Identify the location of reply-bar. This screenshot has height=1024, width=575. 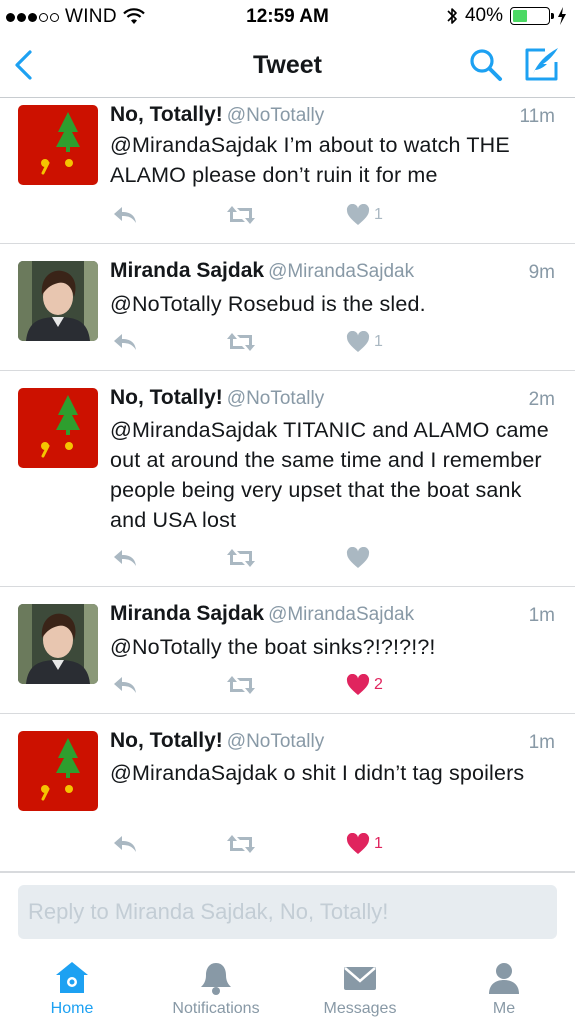
(287, 910).